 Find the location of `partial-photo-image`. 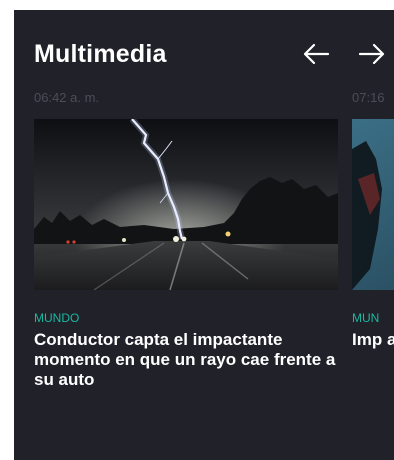

partial-photo-image is located at coordinates (373, 204).